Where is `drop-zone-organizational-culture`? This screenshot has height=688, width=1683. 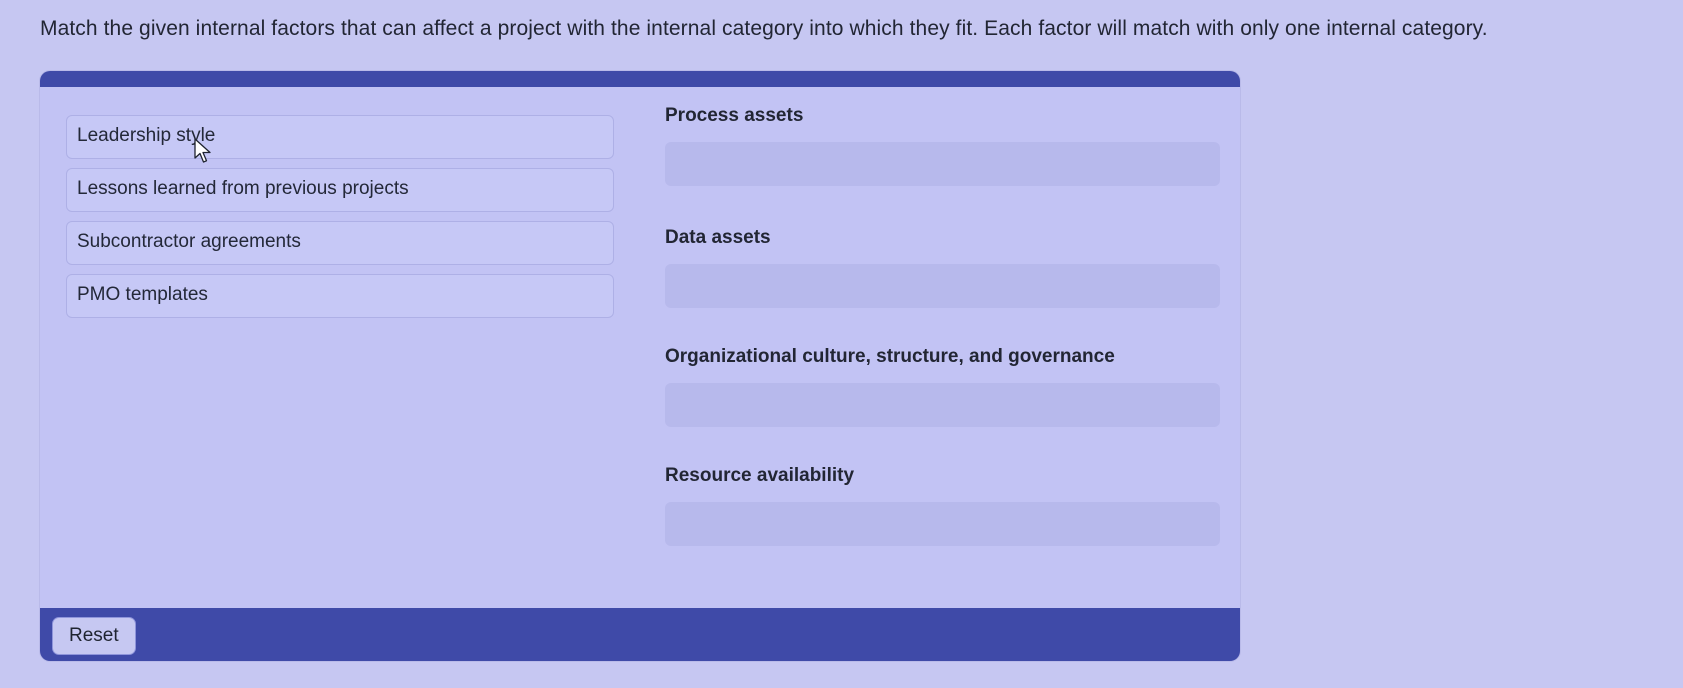 drop-zone-organizational-culture is located at coordinates (942, 405).